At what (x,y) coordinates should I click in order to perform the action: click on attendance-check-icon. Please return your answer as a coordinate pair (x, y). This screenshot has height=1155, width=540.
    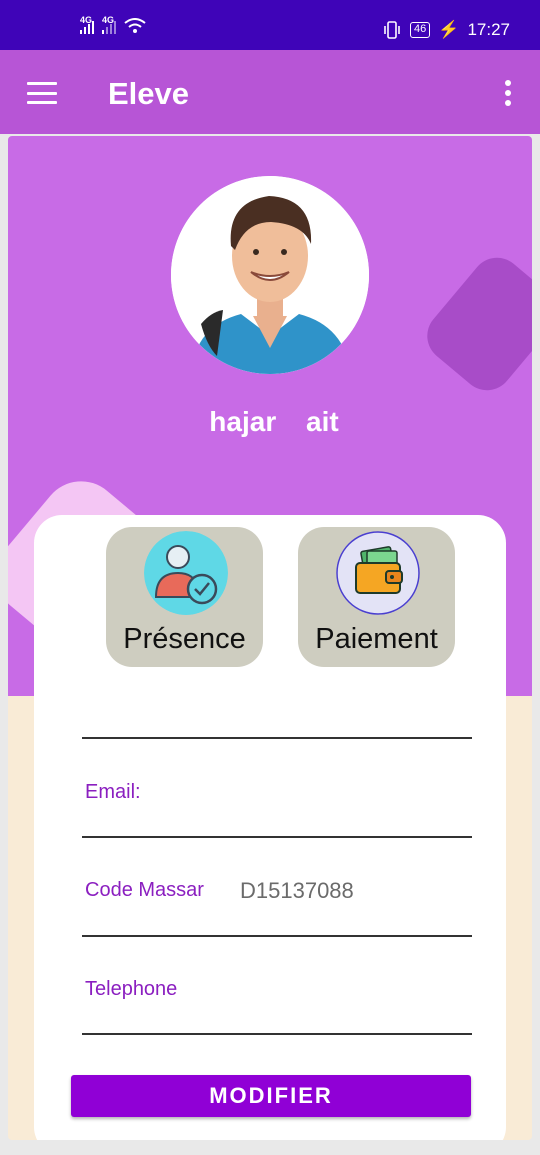
    Looking at the image, I should click on (186, 573).